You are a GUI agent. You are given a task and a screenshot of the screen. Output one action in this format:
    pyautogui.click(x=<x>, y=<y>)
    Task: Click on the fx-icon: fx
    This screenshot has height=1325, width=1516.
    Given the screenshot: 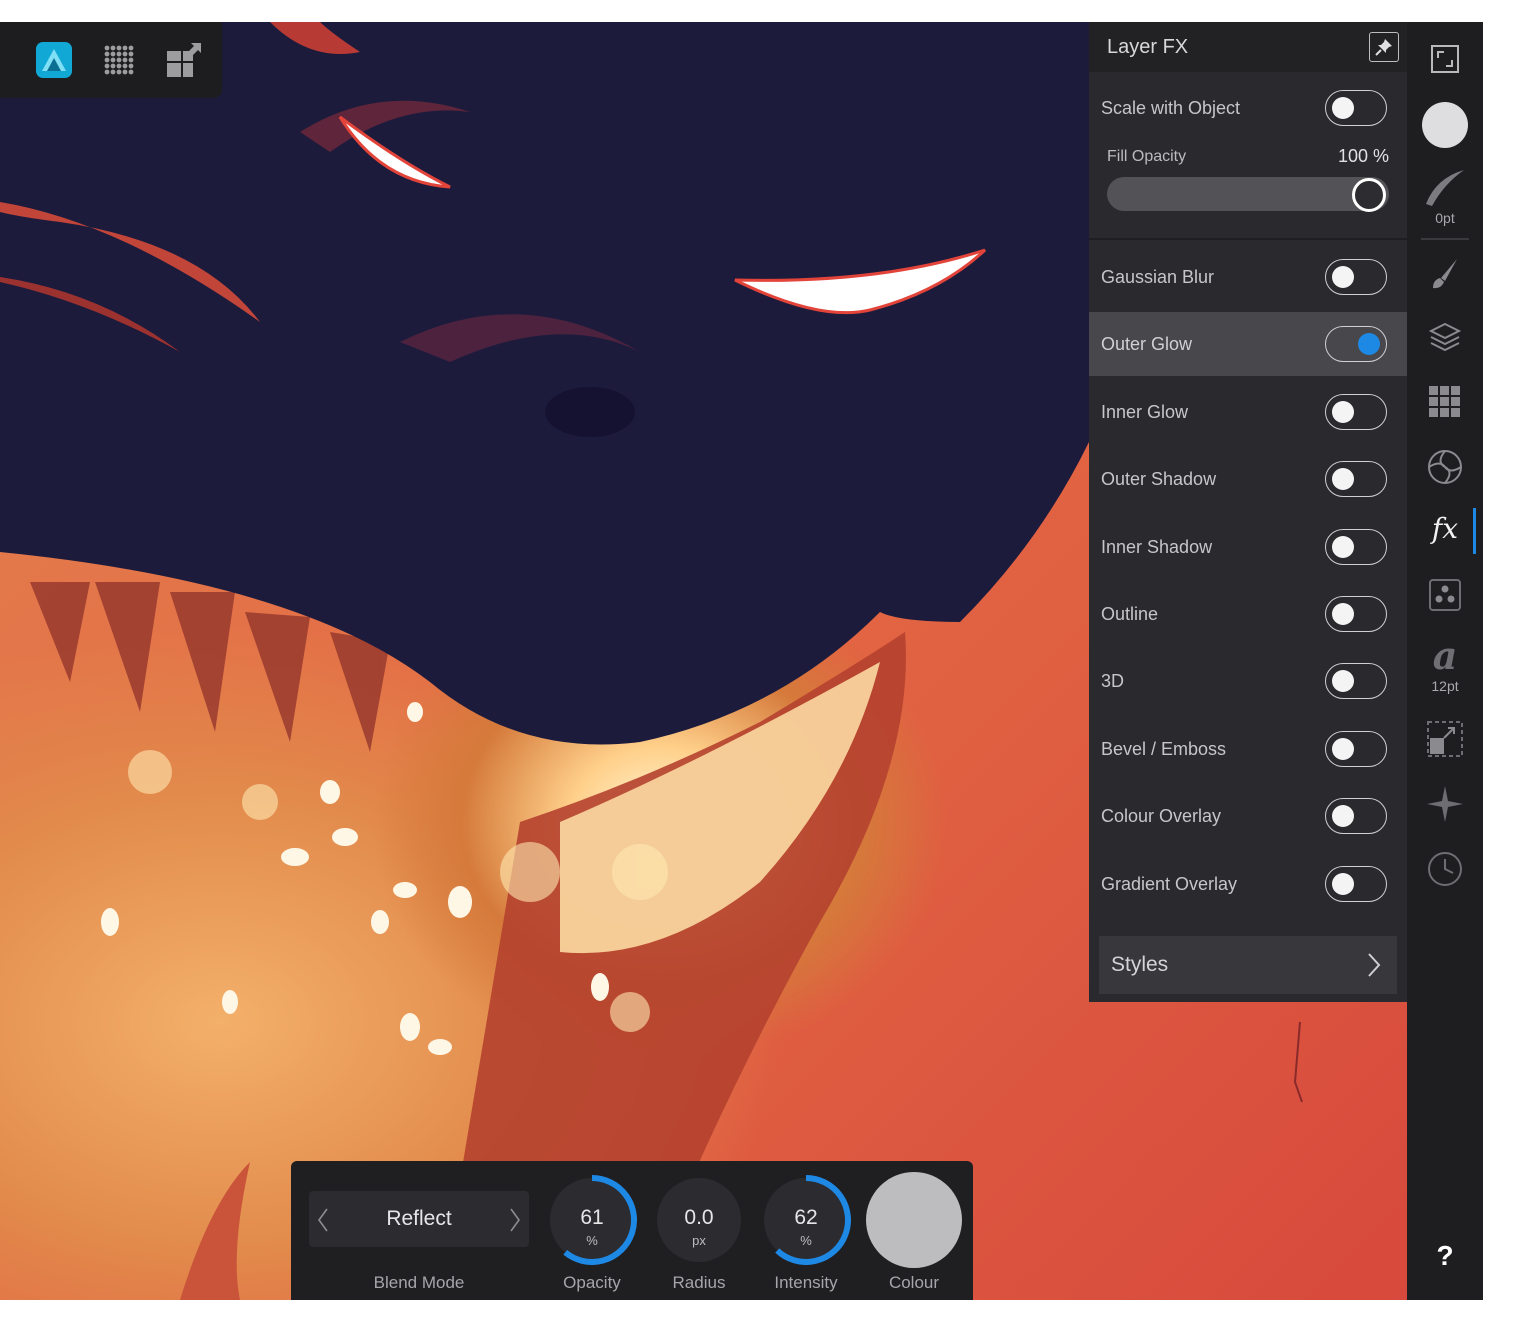 What is the action you would take?
    pyautogui.click(x=1445, y=528)
    